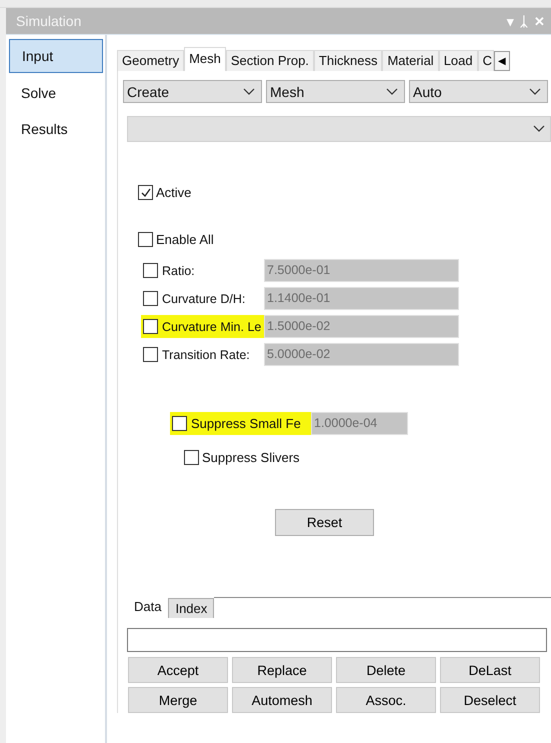 The height and width of the screenshot is (743, 551). What do you see at coordinates (502, 61) in the screenshot?
I see `tab-scroll-button: ◀` at bounding box center [502, 61].